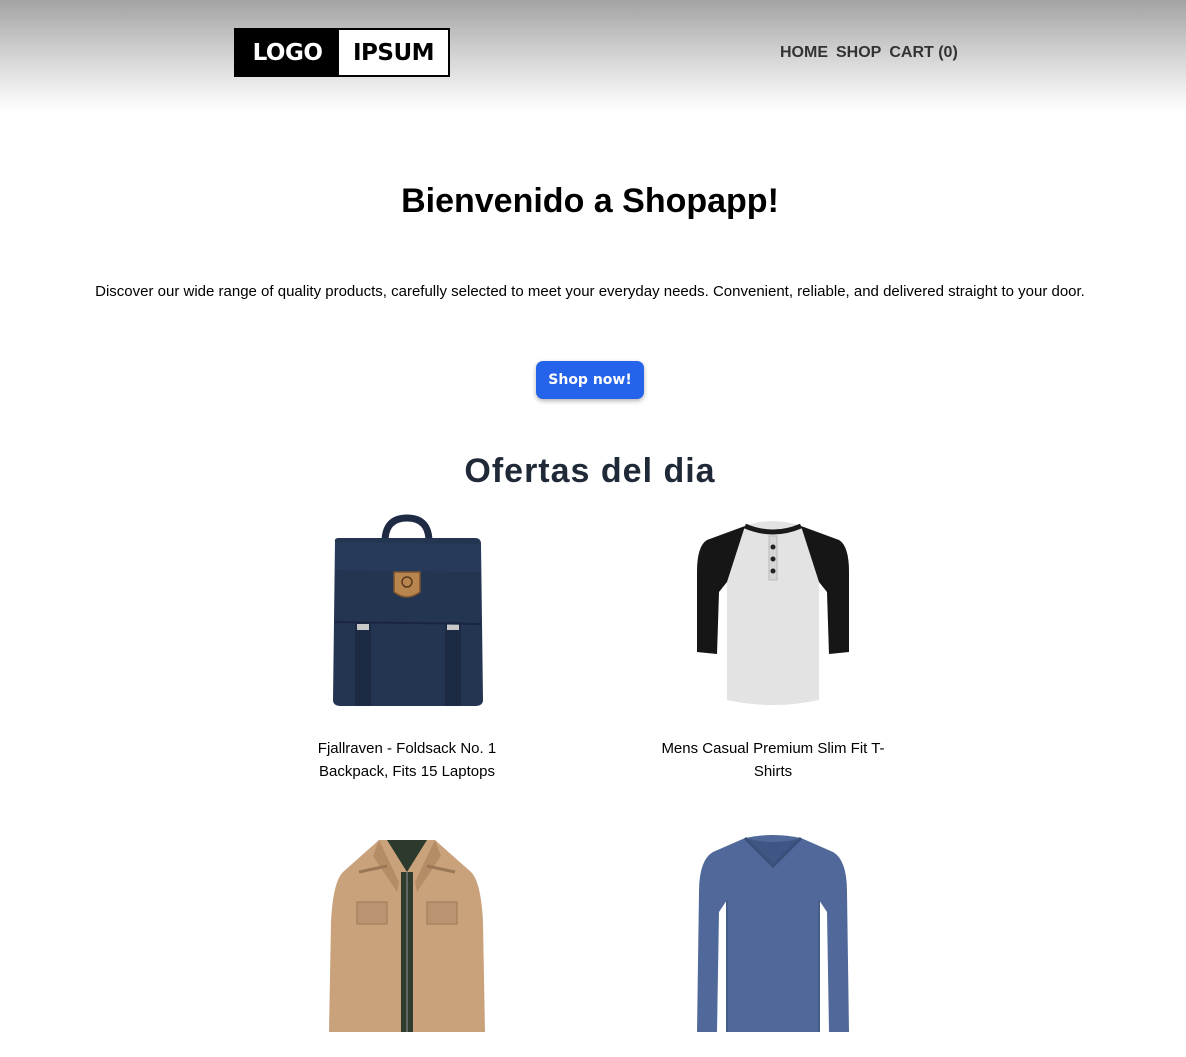 This screenshot has width=1186, height=1057. Describe the element at coordinates (342, 52) in the screenshot. I see `logo: LOGO IPSUM` at that location.